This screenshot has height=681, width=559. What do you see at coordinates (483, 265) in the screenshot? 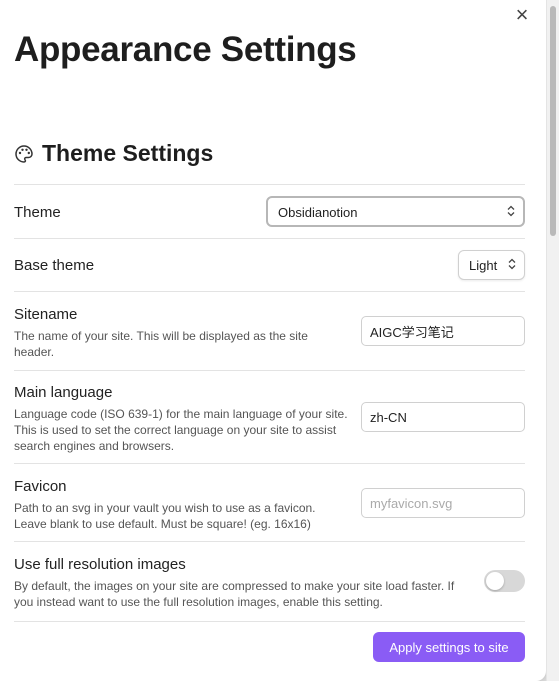
I see `base-theme-select-value: Light` at bounding box center [483, 265].